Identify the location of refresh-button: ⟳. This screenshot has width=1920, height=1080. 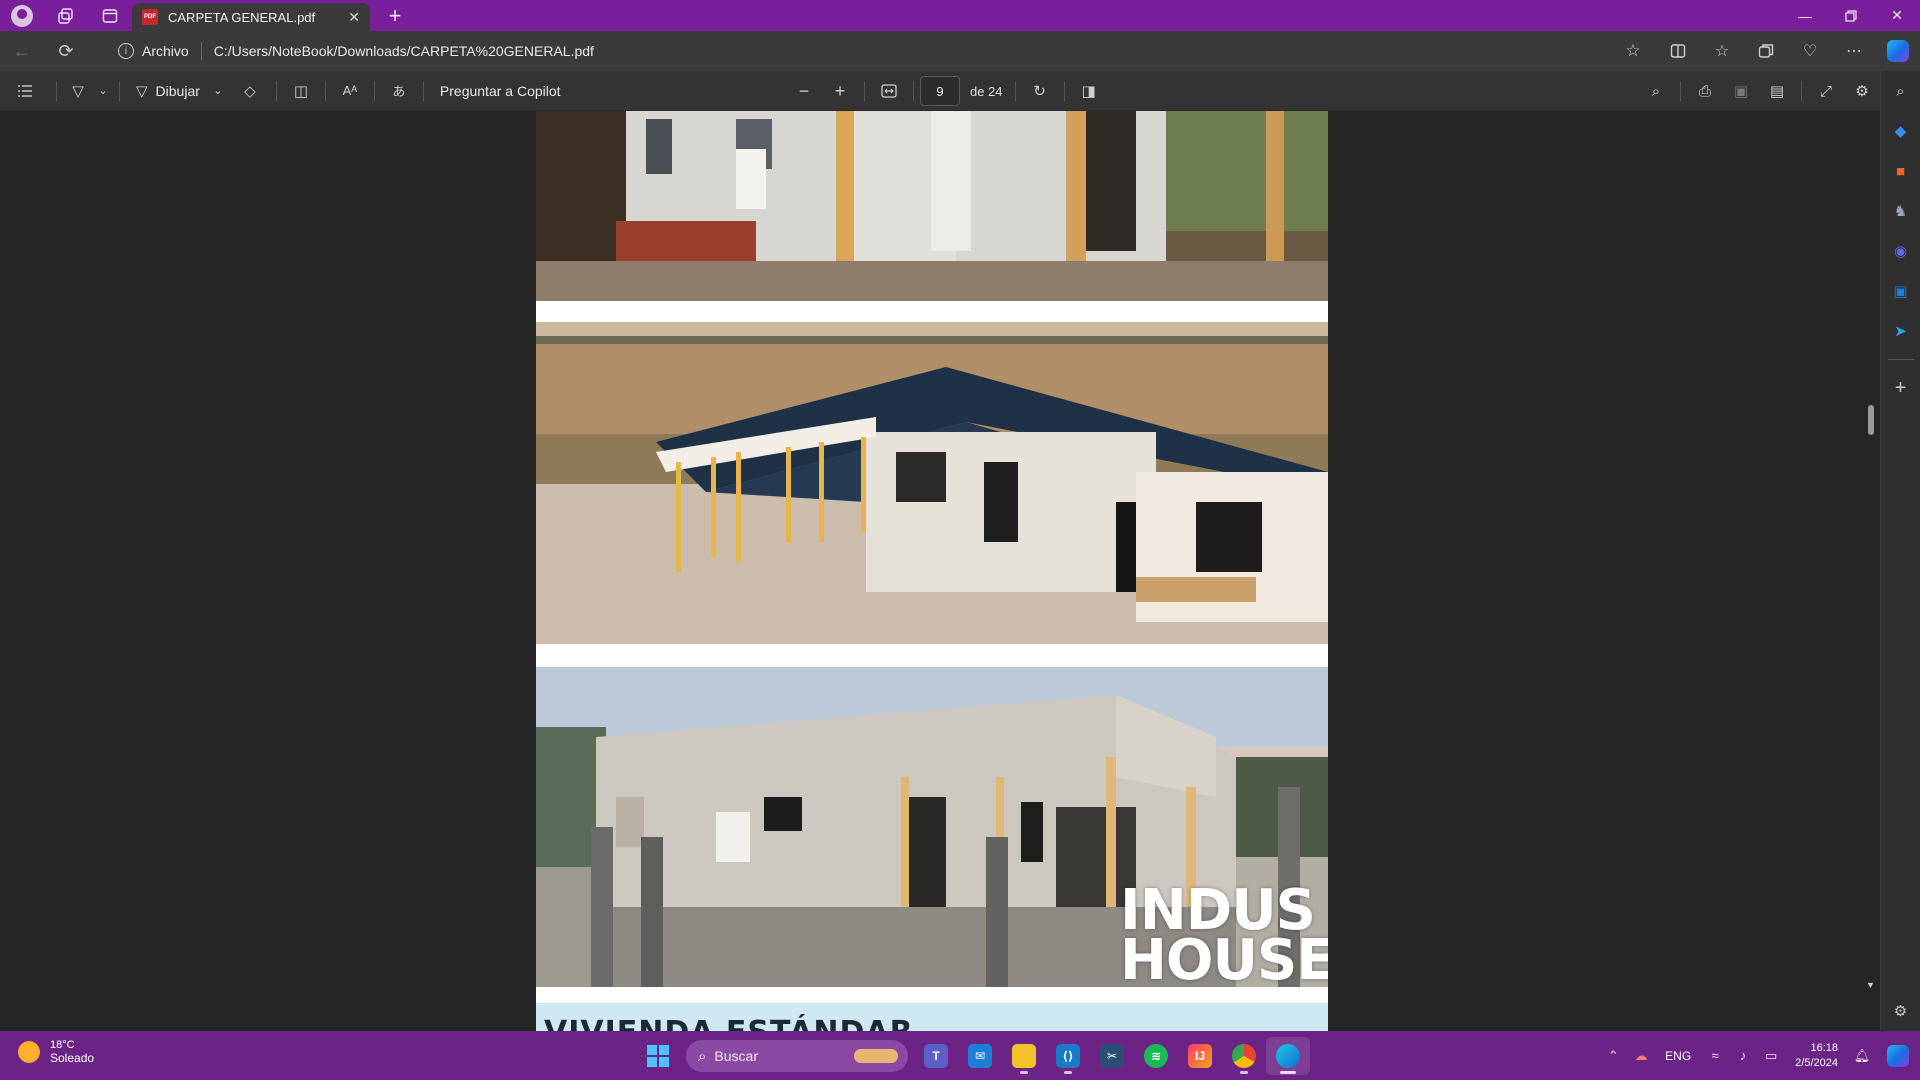
(66, 51).